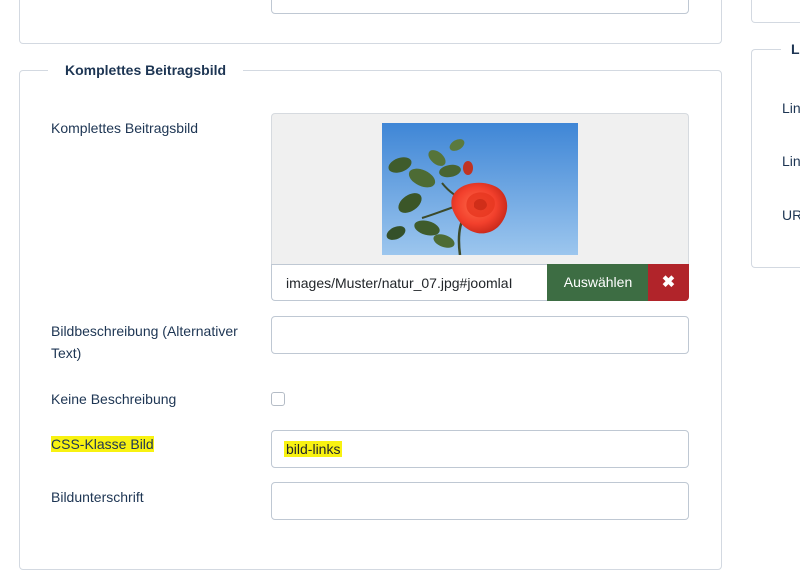  What do you see at coordinates (791, 161) in the screenshot?
I see `link-b-label: Lin` at bounding box center [791, 161].